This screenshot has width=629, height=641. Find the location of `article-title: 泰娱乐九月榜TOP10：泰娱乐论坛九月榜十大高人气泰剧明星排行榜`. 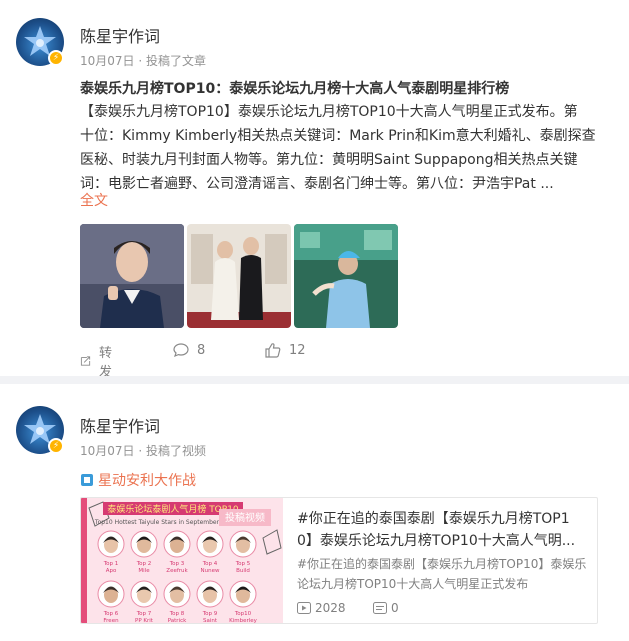

article-title: 泰娱乐九月榜TOP10：泰娱乐论坛九月榜十大高人气泰剧明星排行榜 is located at coordinates (294, 88).